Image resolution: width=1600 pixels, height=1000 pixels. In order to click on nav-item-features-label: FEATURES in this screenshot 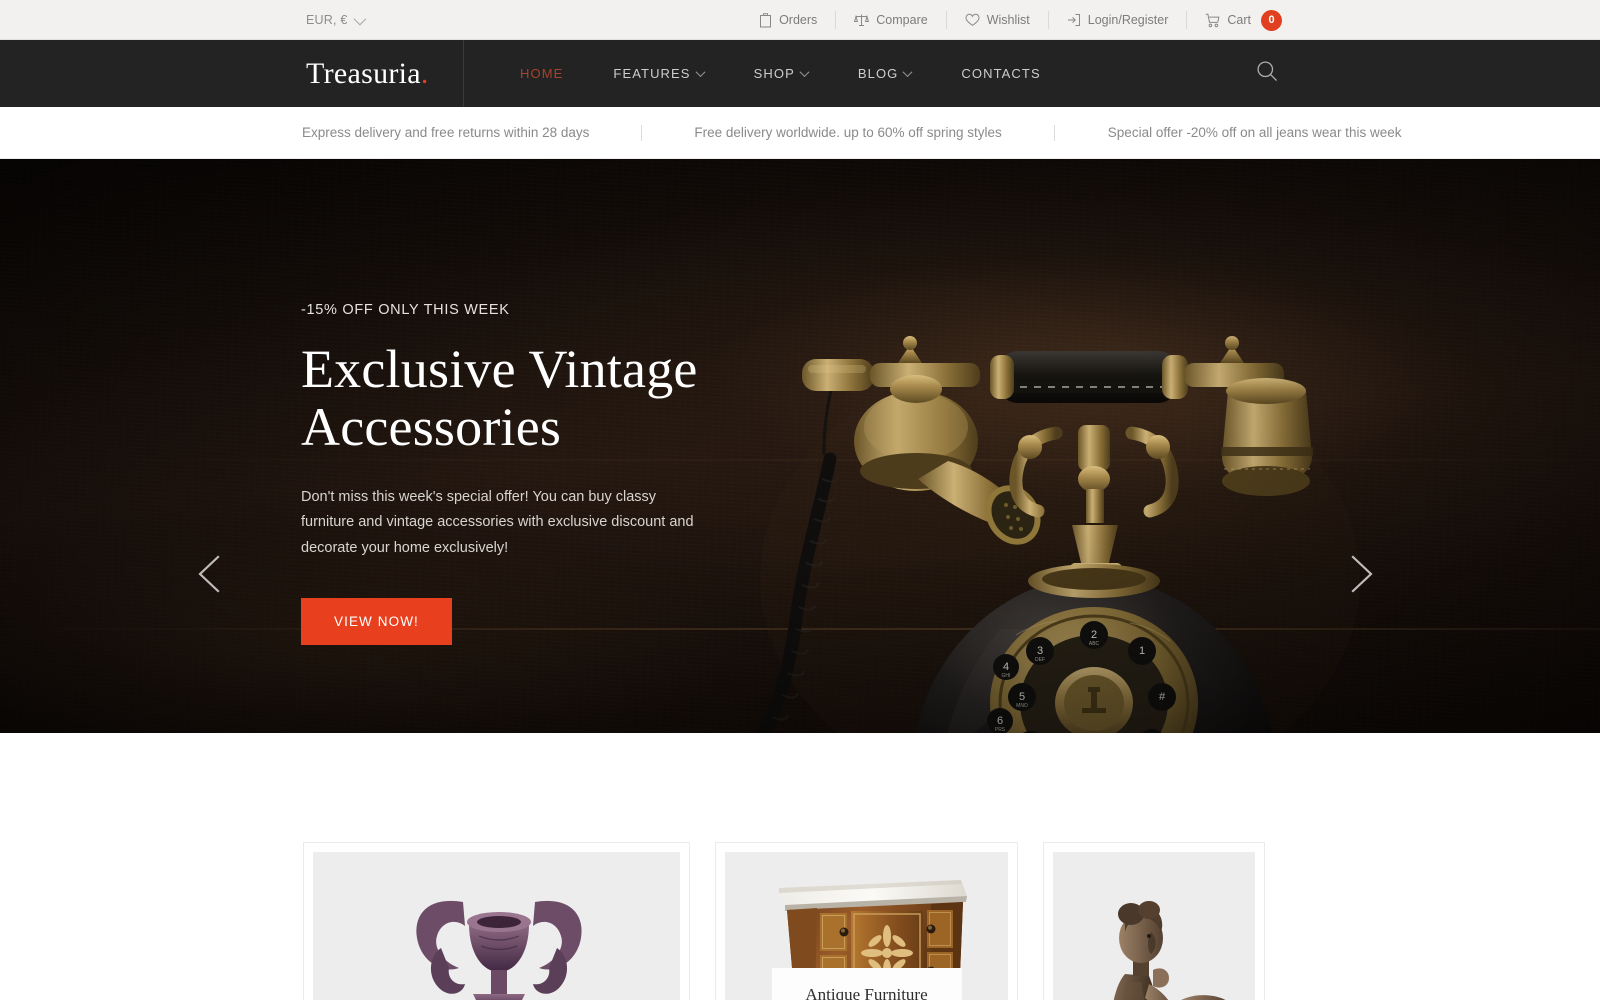, I will do `click(652, 73)`.